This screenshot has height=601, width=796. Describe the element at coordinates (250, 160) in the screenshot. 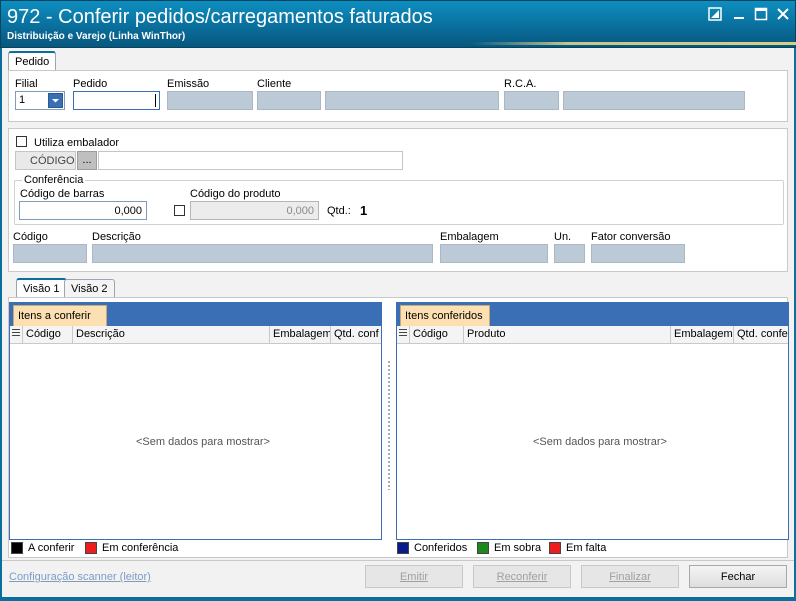

I see `embalador-name-field` at that location.